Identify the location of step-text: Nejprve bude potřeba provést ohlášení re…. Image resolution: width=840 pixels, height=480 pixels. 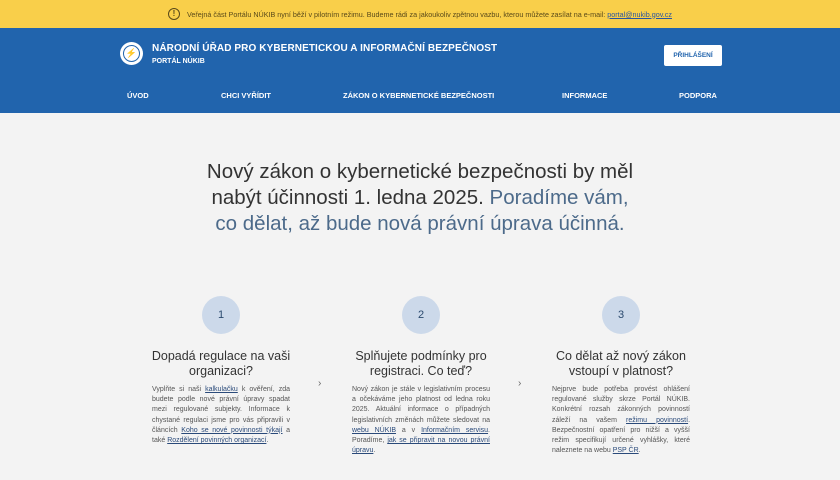
(621, 420).